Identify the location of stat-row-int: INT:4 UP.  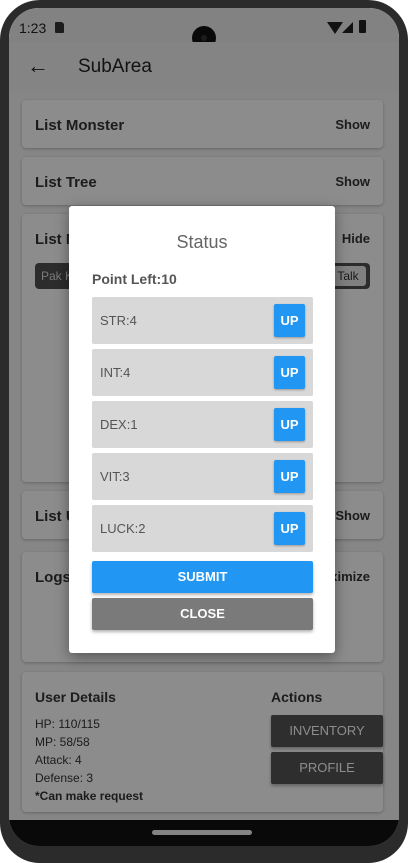
(202, 372).